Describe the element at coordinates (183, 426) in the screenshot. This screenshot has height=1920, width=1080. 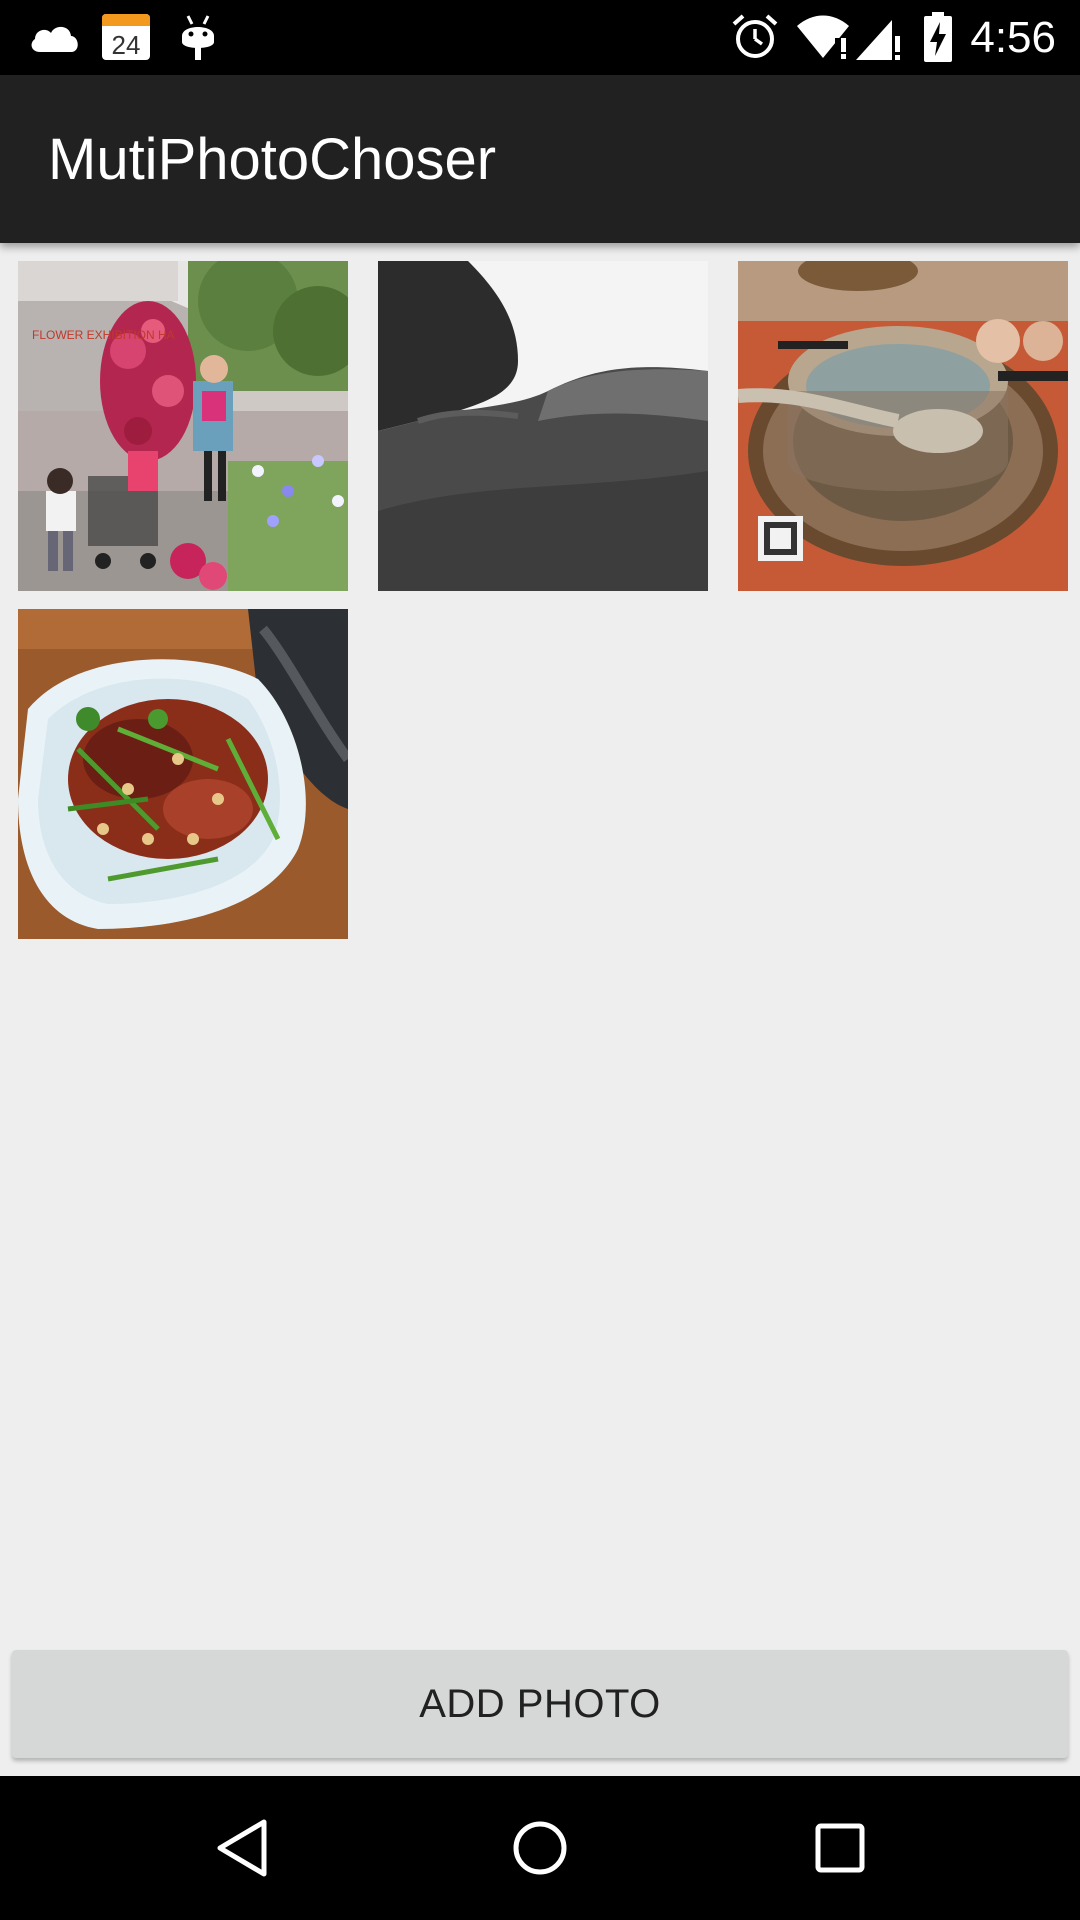
I see `photo-flower-exhibition: FLOWER EXHIBITION HA` at that location.